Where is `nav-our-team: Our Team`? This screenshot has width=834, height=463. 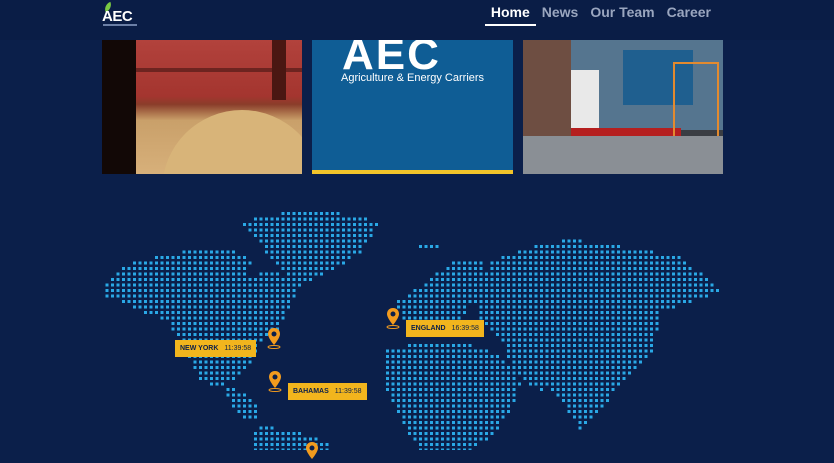
nav-our-team: Our Team is located at coordinates (622, 15).